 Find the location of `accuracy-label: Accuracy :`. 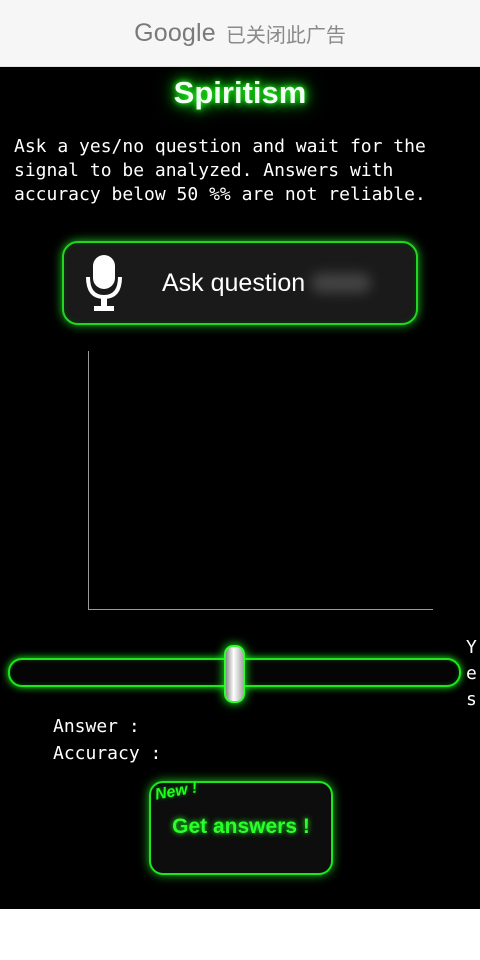

accuracy-label: Accuracy : is located at coordinates (107, 753).